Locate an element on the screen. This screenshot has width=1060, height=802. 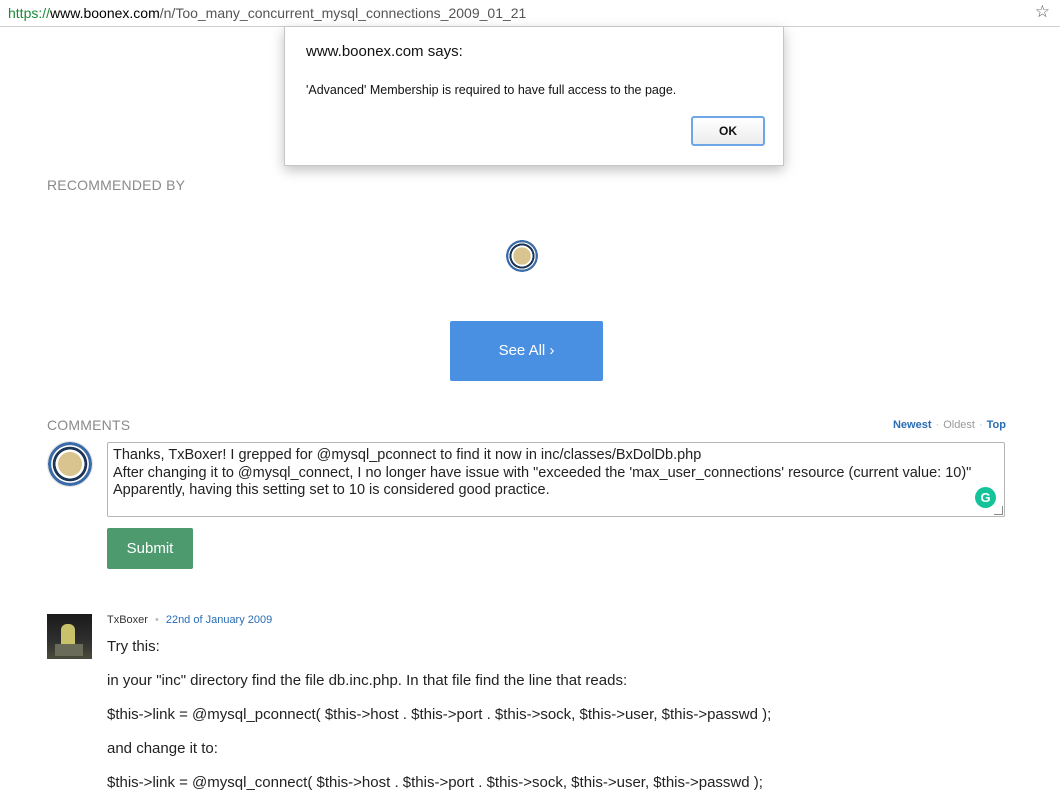
url-host: www.boonex.com is located at coordinates (105, 13).